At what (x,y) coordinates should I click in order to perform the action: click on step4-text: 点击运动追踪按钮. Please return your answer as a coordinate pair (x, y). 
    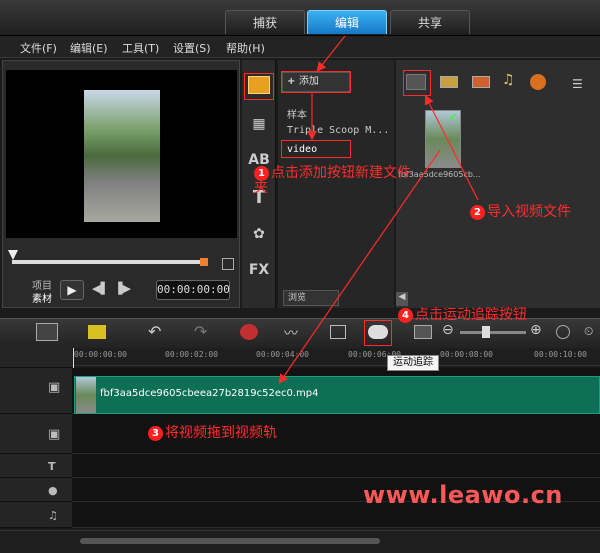
    Looking at the image, I should click on (471, 315).